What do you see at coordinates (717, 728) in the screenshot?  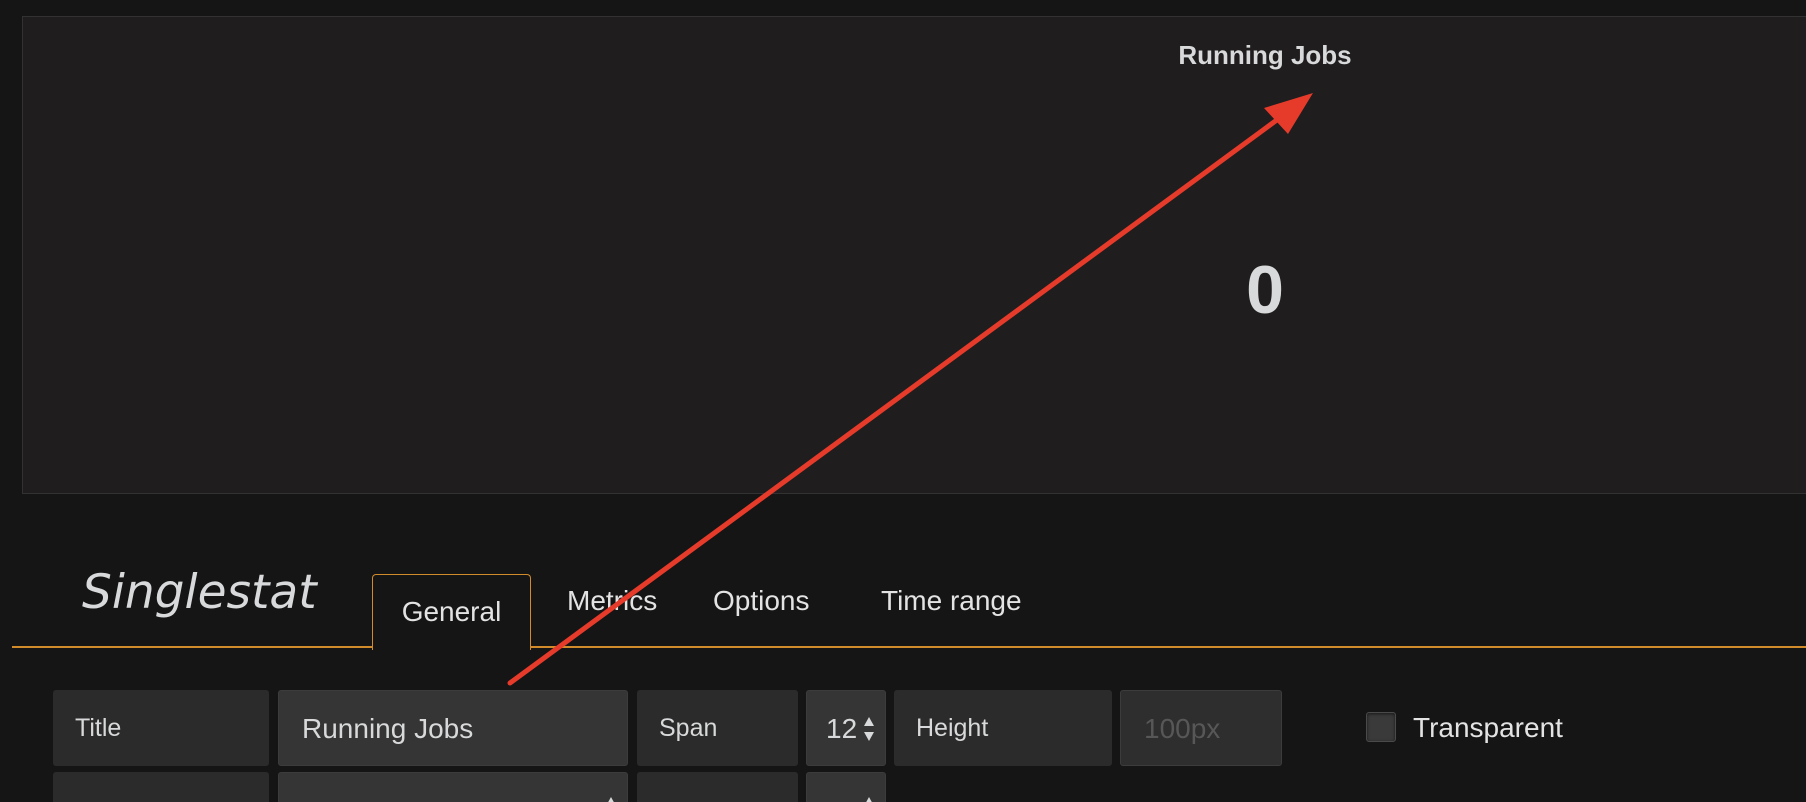 I see `span-label: Span` at bounding box center [717, 728].